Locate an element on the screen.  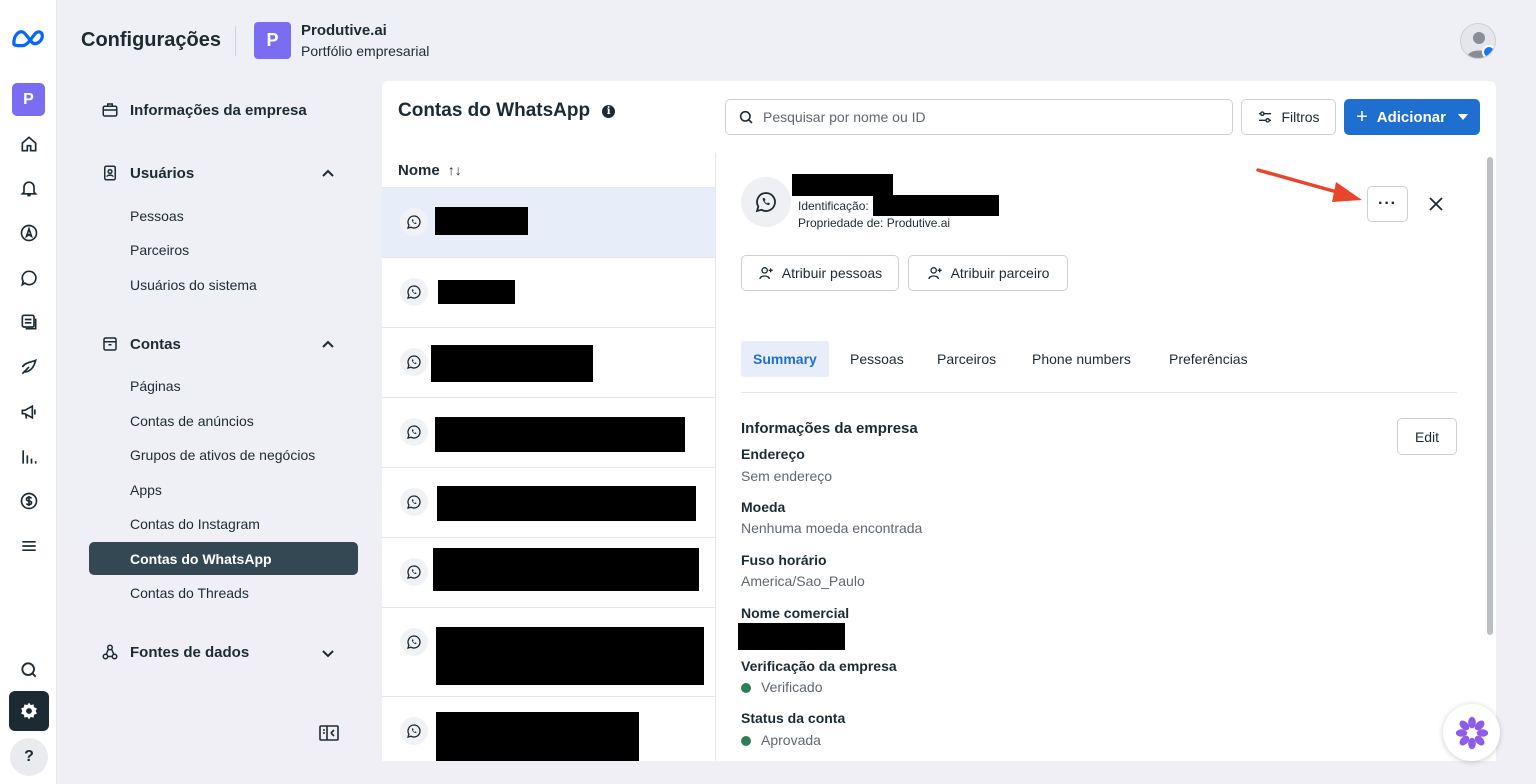
sort-icon: ↑↓ is located at coordinates (455, 170).